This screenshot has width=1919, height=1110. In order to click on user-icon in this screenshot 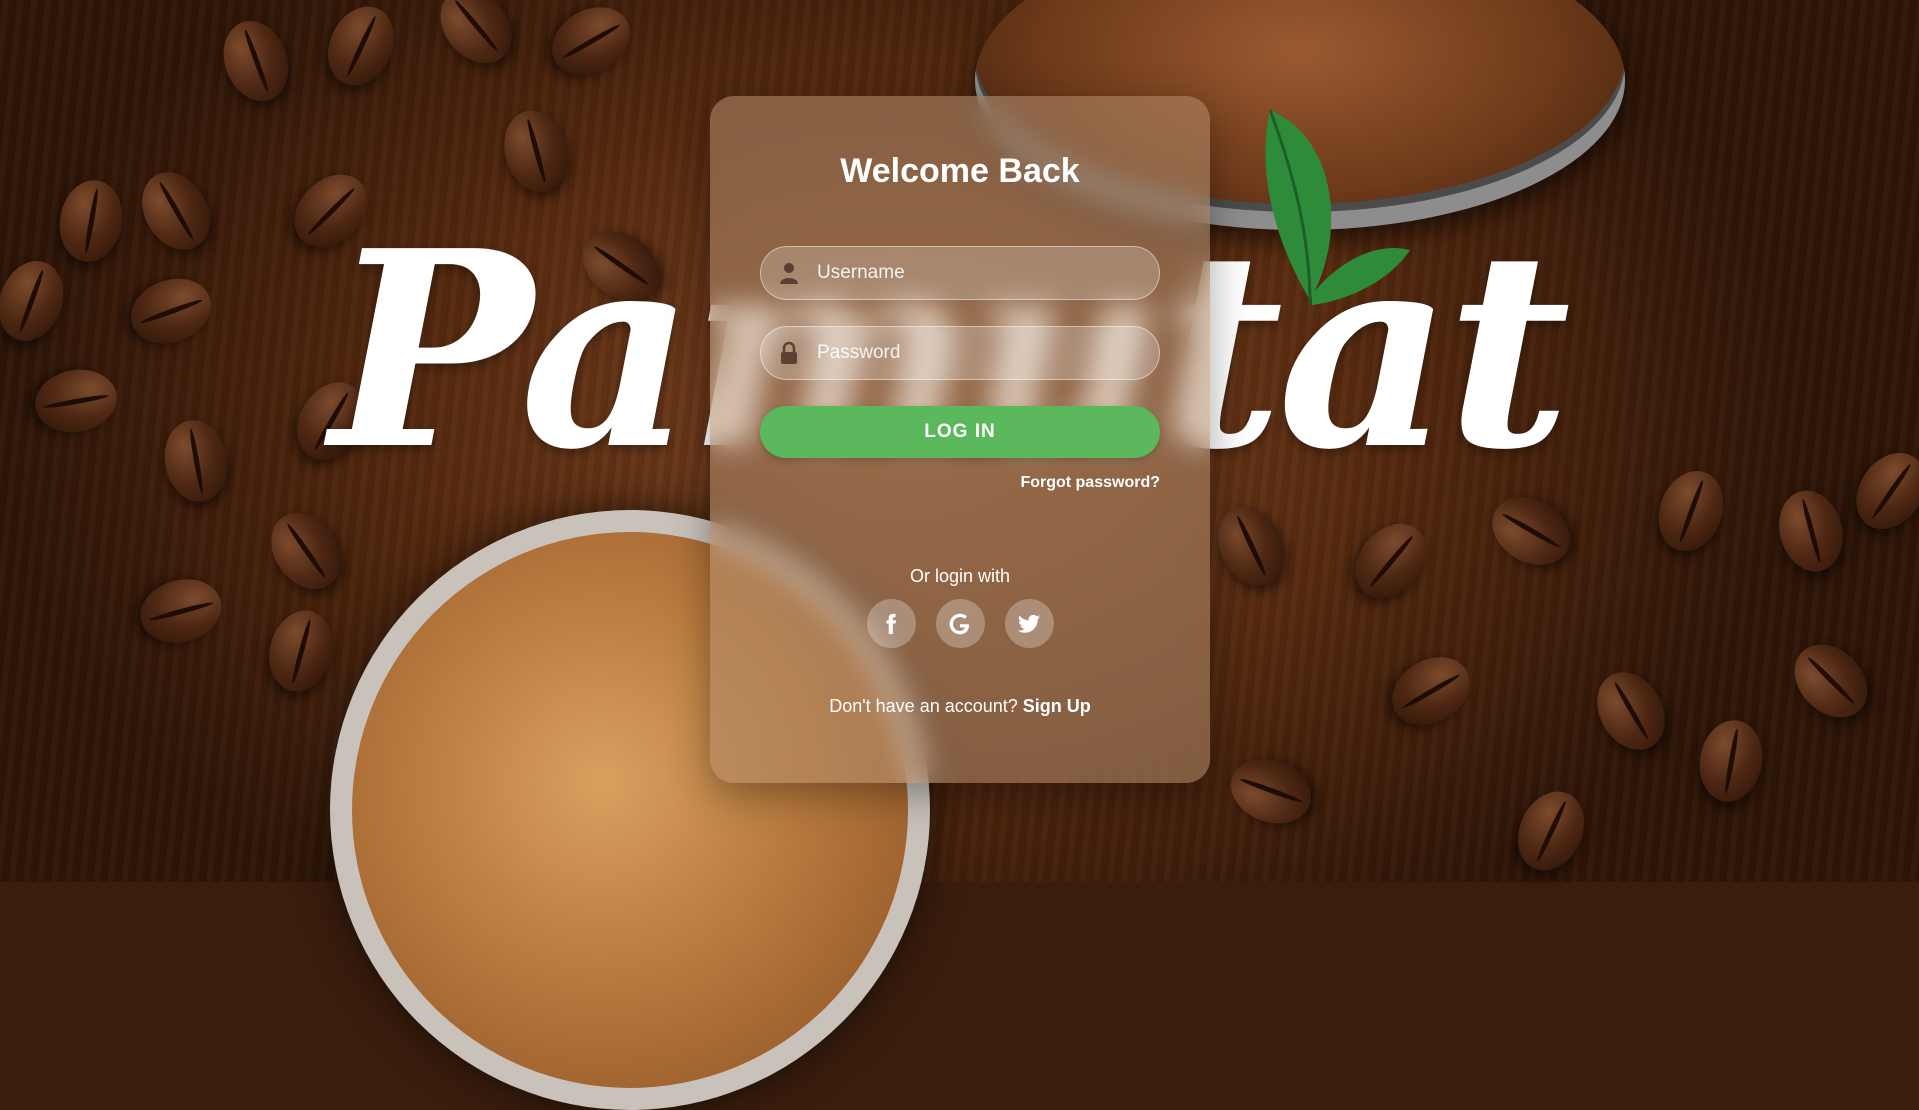, I will do `click(789, 273)`.